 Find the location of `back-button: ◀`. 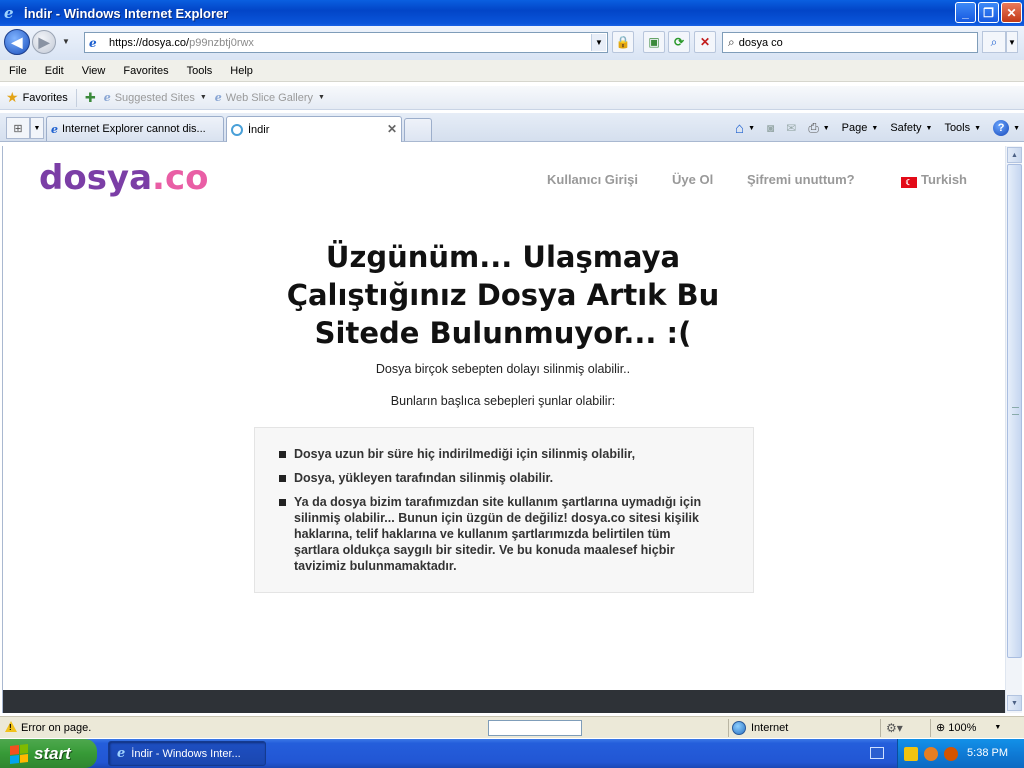

back-button: ◀ is located at coordinates (17, 42).